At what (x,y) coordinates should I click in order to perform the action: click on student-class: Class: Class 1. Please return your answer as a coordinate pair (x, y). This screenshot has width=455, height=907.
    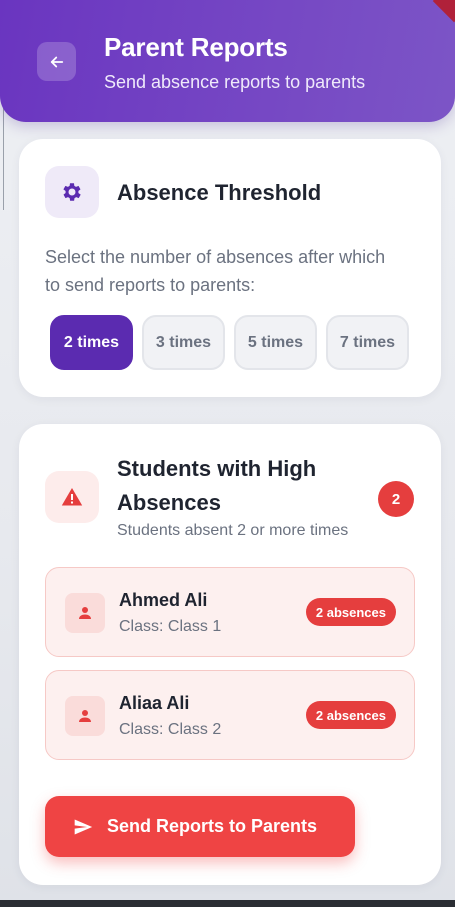
    Looking at the image, I should click on (170, 626).